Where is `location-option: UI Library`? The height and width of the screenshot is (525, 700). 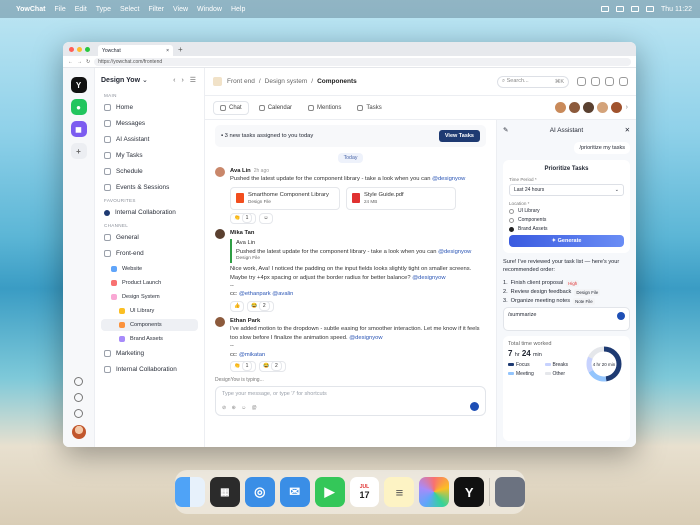 location-option: UI Library is located at coordinates (566, 211).